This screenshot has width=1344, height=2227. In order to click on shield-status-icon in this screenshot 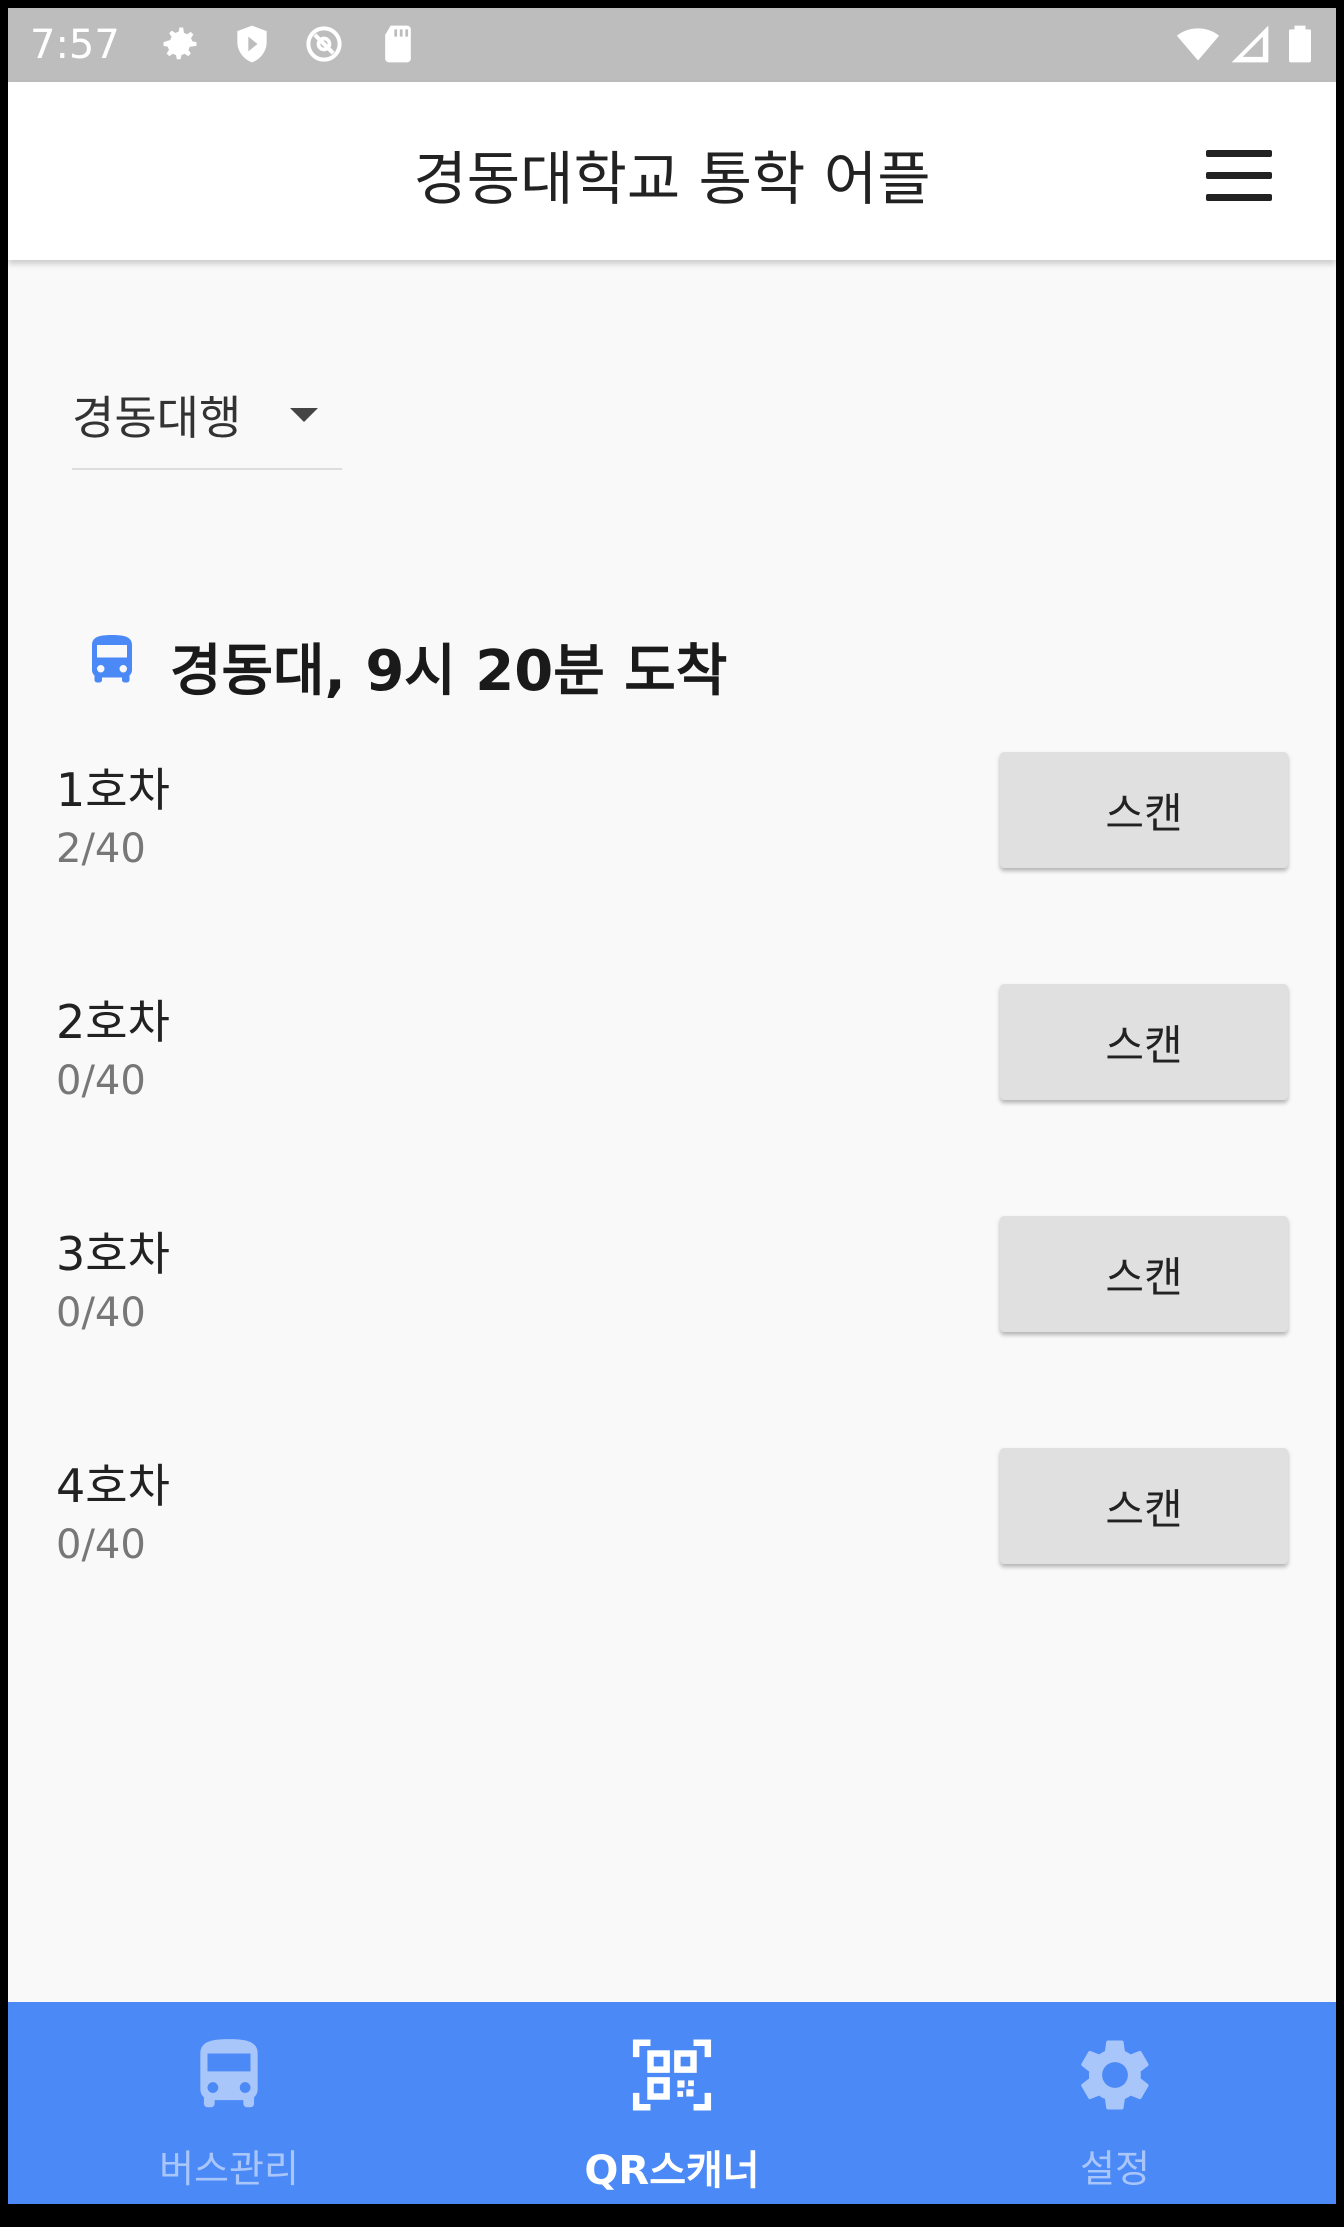, I will do `click(252, 44)`.